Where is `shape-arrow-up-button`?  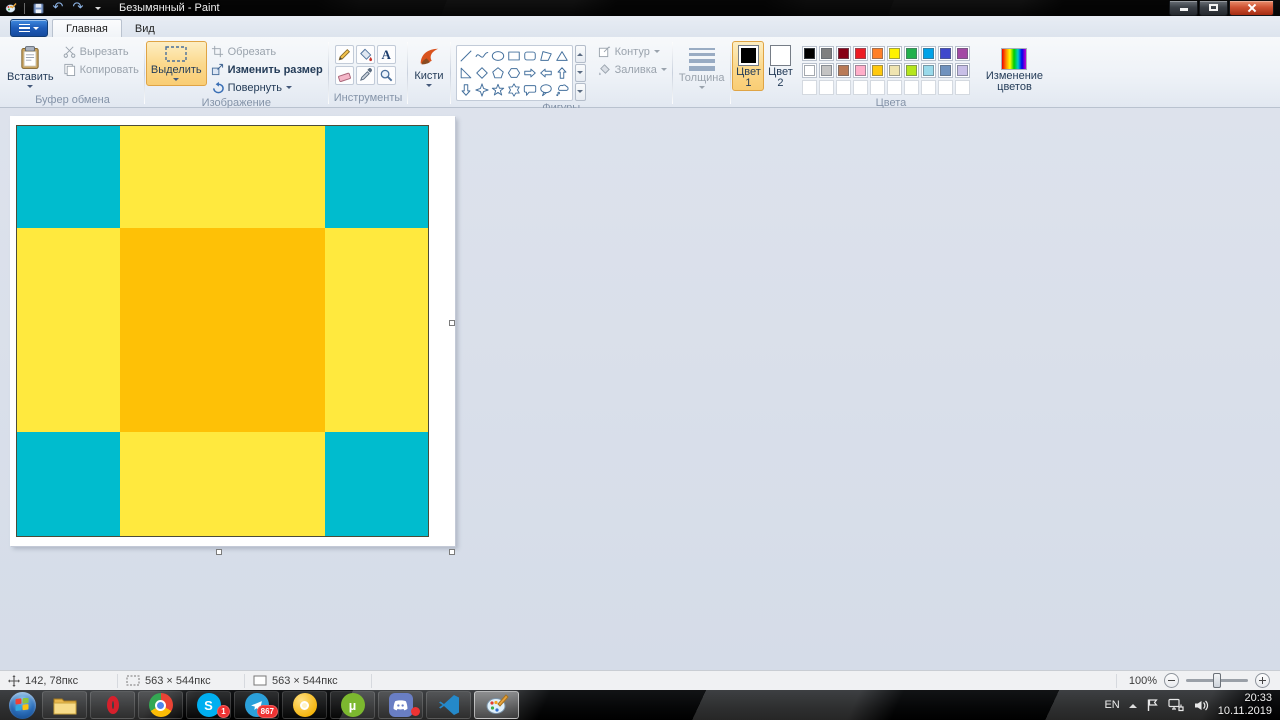
shape-arrow-up-button is located at coordinates (562, 73).